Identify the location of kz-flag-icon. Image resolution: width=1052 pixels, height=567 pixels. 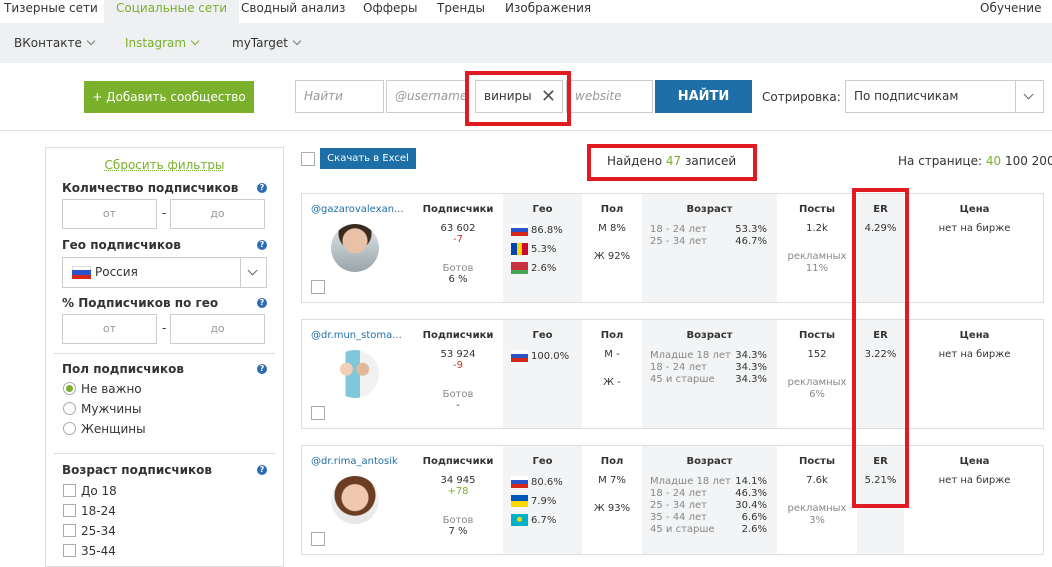
(519, 520).